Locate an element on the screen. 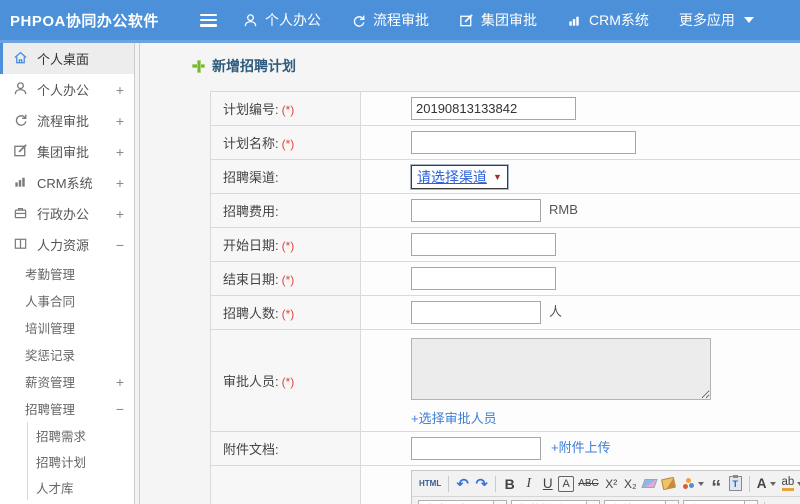 The width and height of the screenshot is (800, 504). editor-text-effect-button is located at coordinates (692, 483).